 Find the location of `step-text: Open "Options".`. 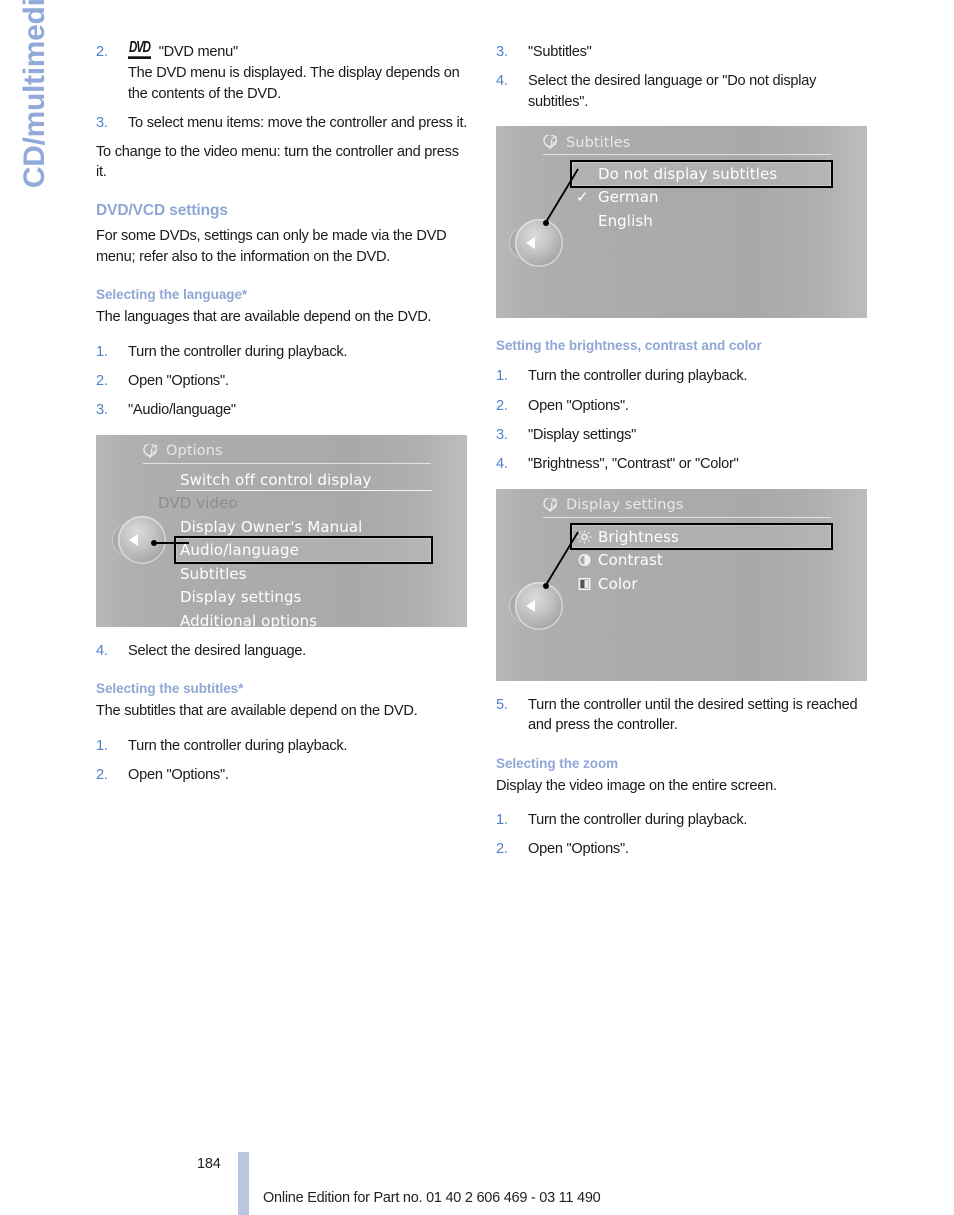

step-text: Open "Options". is located at coordinates (178, 381).